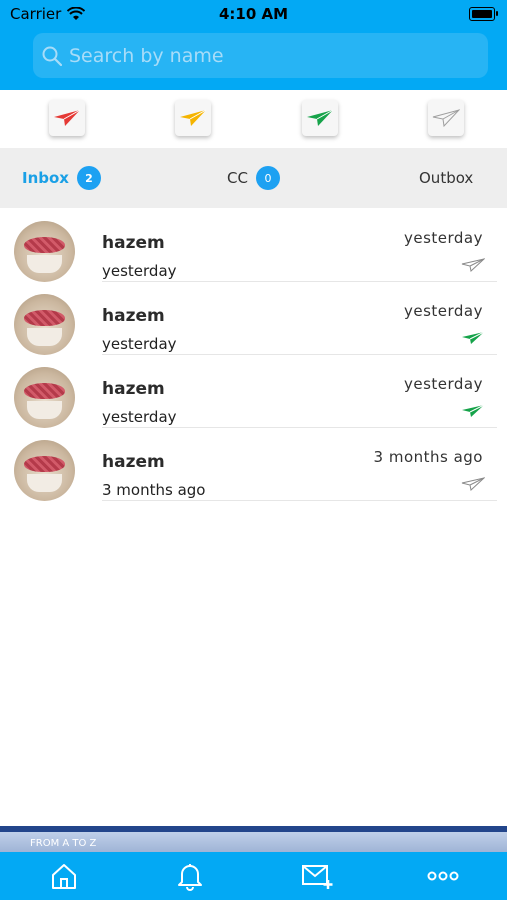 The height and width of the screenshot is (900, 507). Describe the element at coordinates (64, 876) in the screenshot. I see `home-icon` at that location.